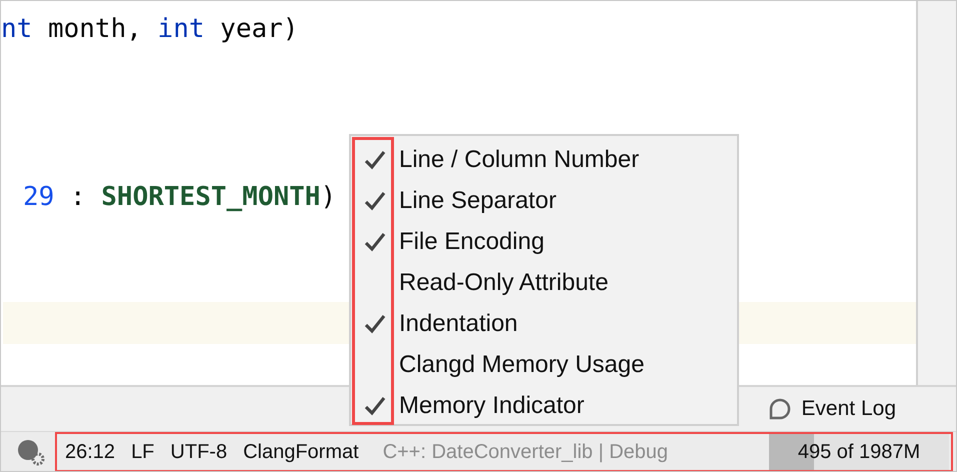  I want to click on menu-item: File Encoding, so click(544, 241).